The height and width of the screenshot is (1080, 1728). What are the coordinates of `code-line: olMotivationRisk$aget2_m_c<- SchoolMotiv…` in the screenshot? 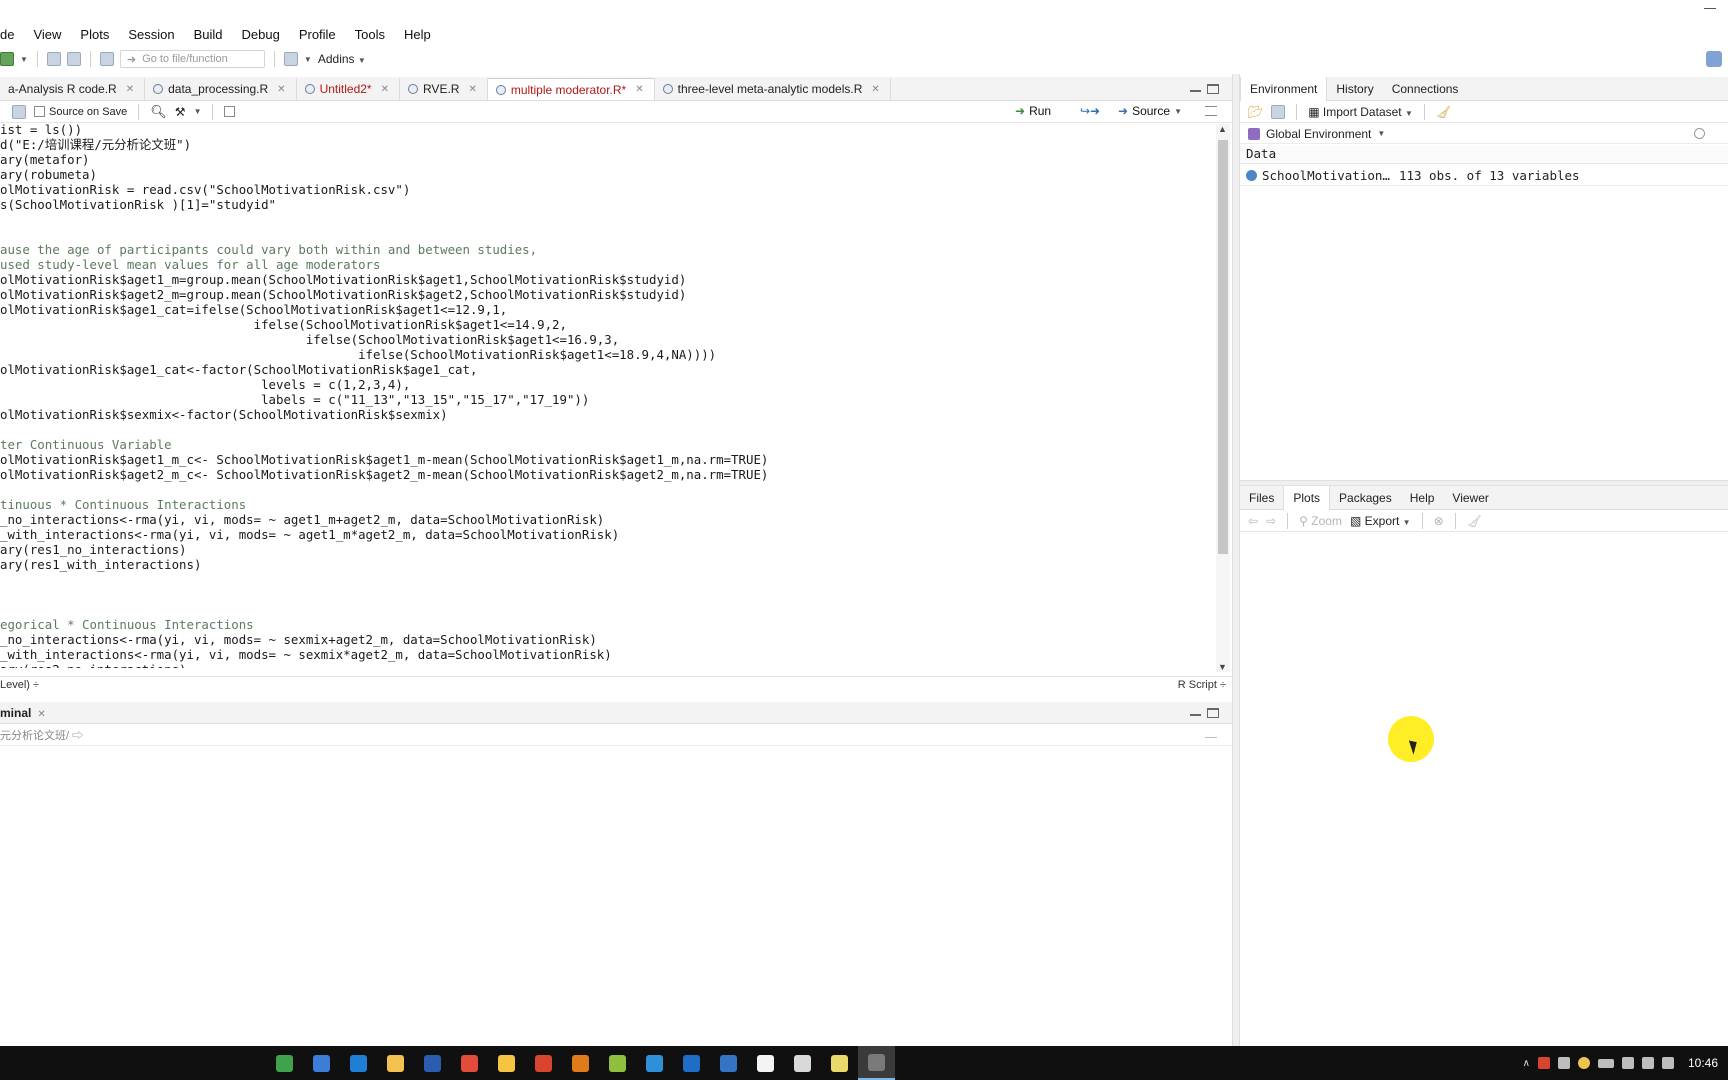 It's located at (608, 474).